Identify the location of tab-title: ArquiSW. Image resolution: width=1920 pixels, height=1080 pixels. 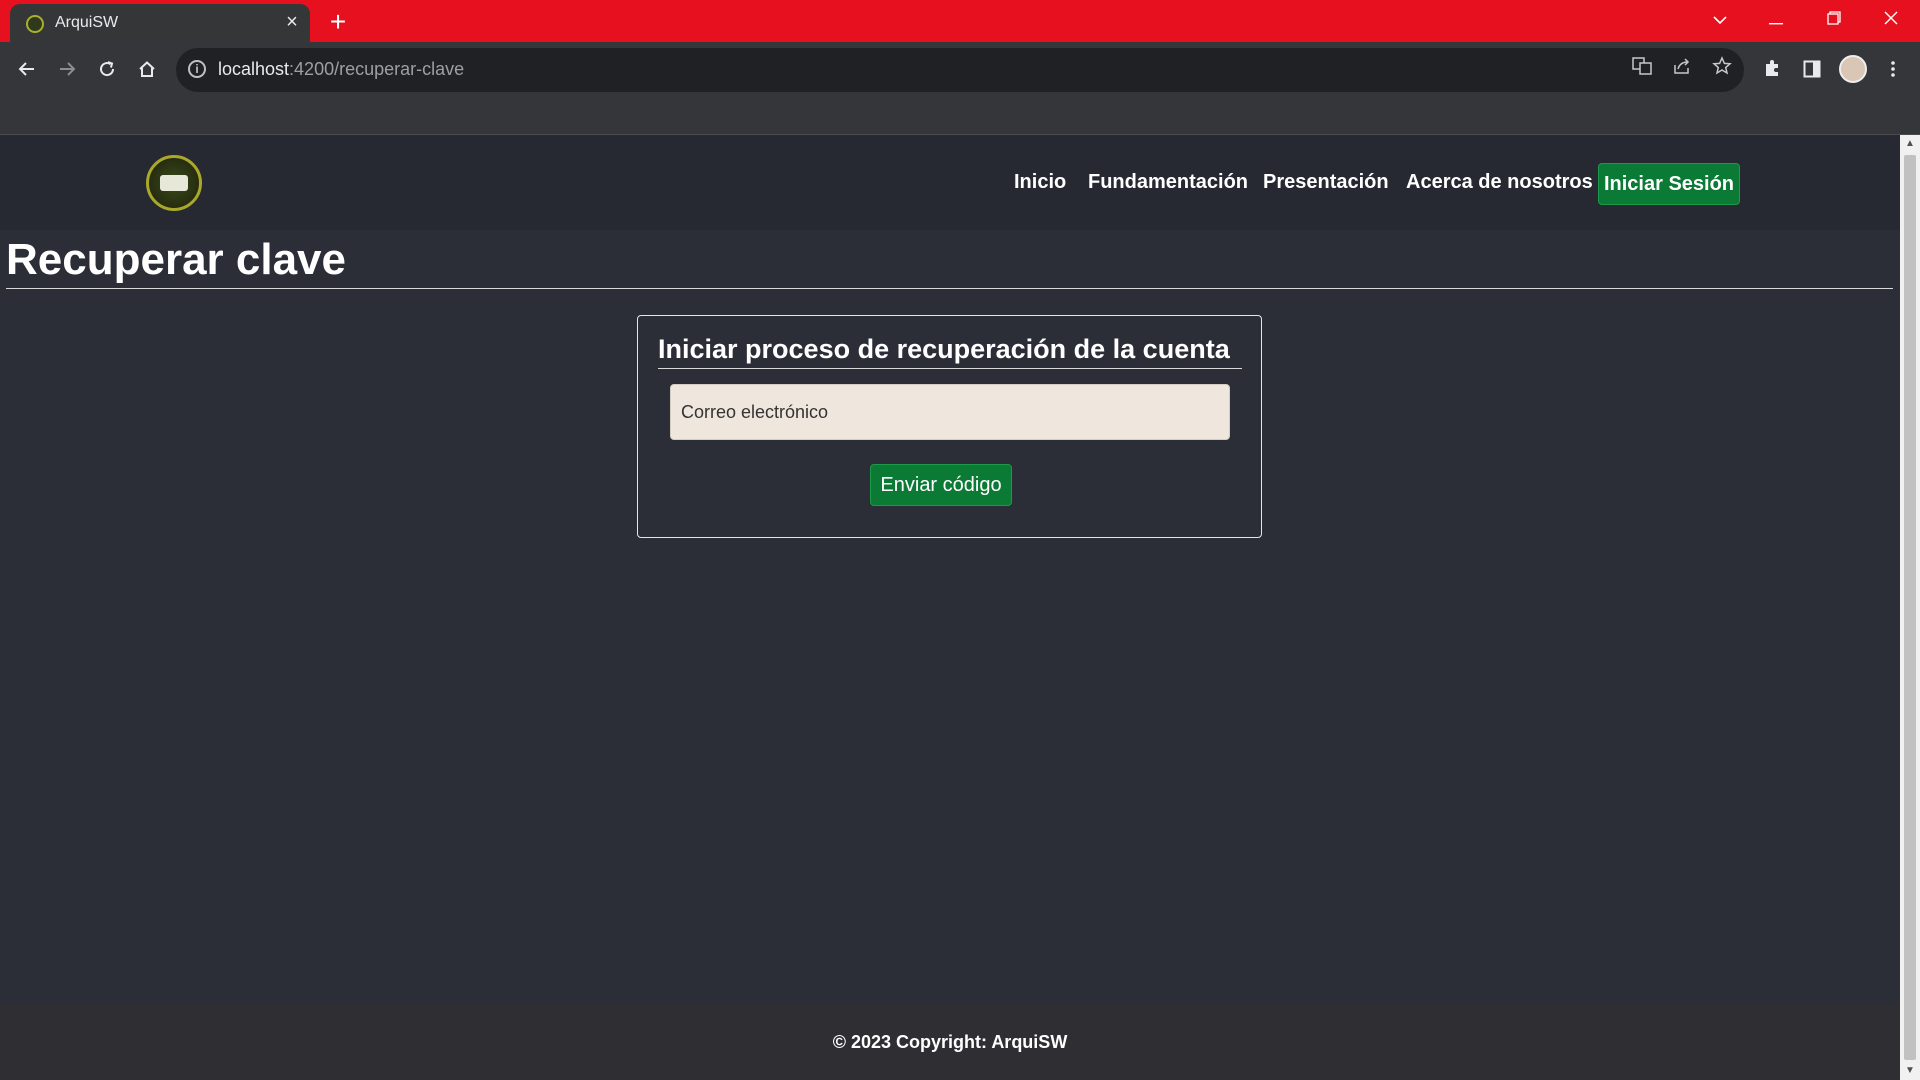
(87, 22).